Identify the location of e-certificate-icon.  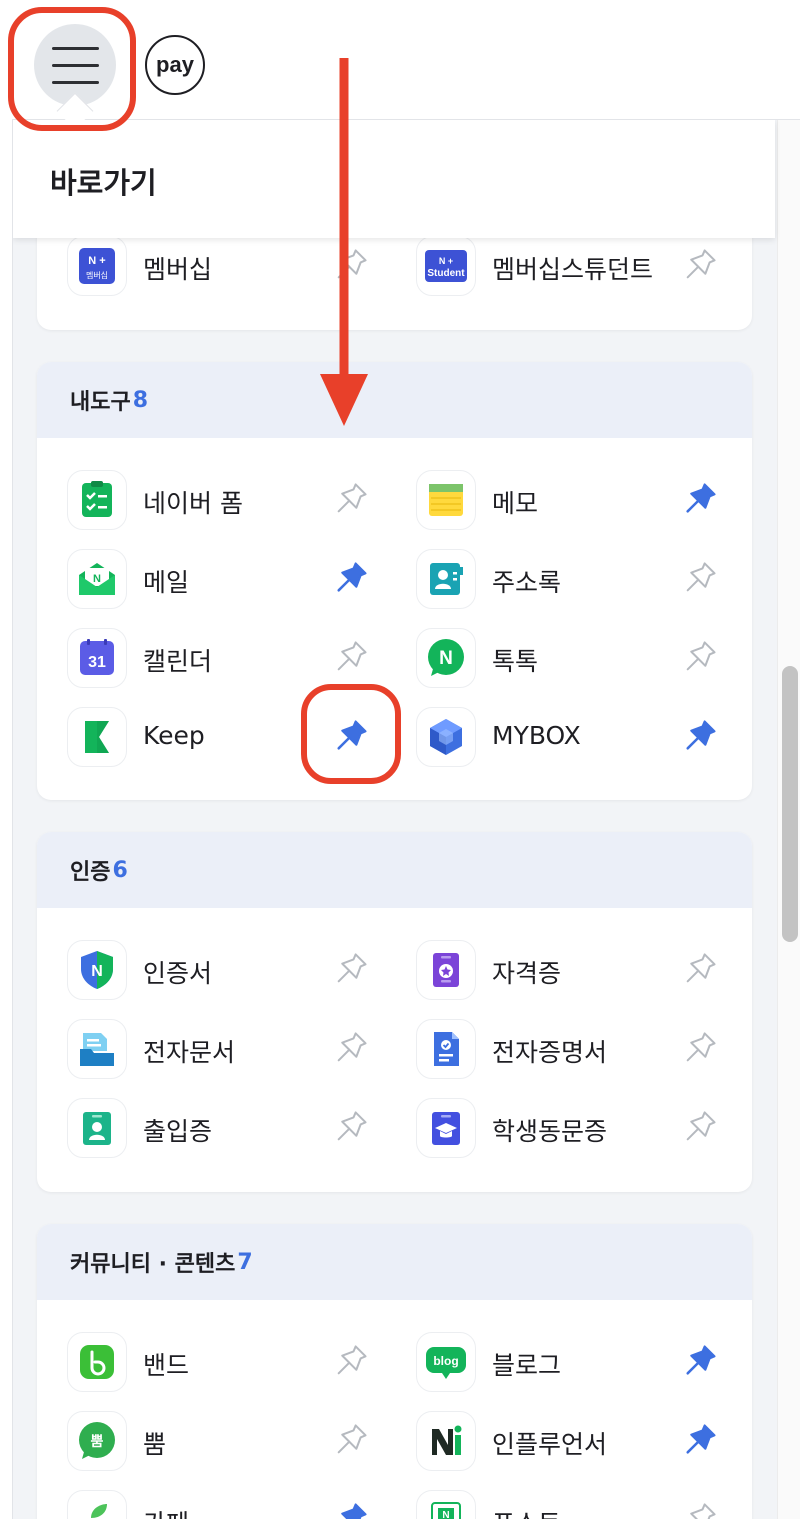
(446, 1049).